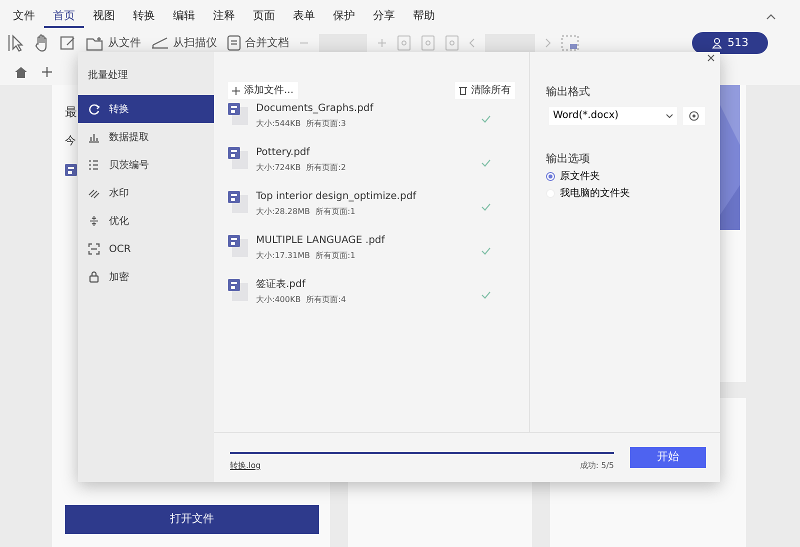 The height and width of the screenshot is (547, 800). What do you see at coordinates (304, 16) in the screenshot?
I see `menu-tab: 表单` at bounding box center [304, 16].